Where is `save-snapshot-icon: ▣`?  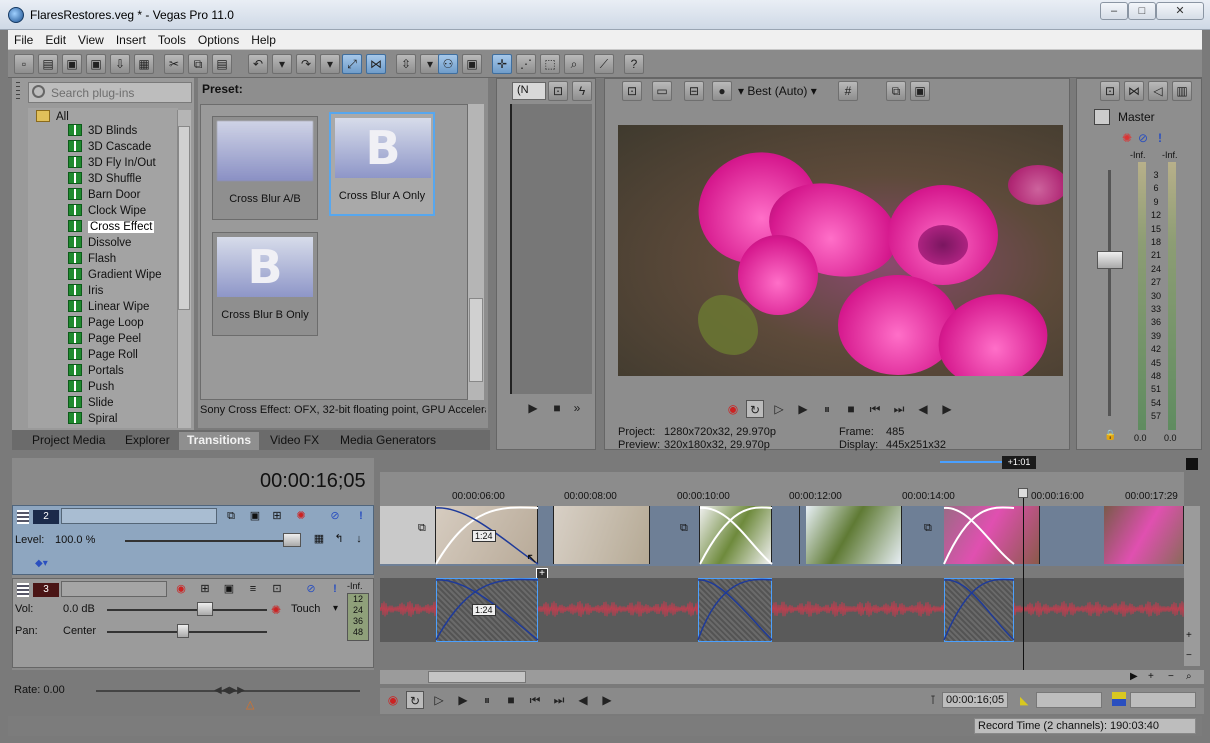
save-snapshot-icon: ▣ is located at coordinates (920, 91).